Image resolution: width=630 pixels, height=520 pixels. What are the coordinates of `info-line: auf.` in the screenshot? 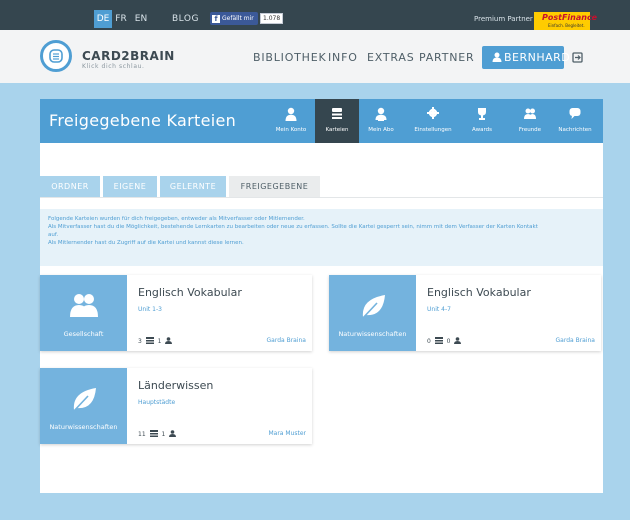 It's located at (53, 235).